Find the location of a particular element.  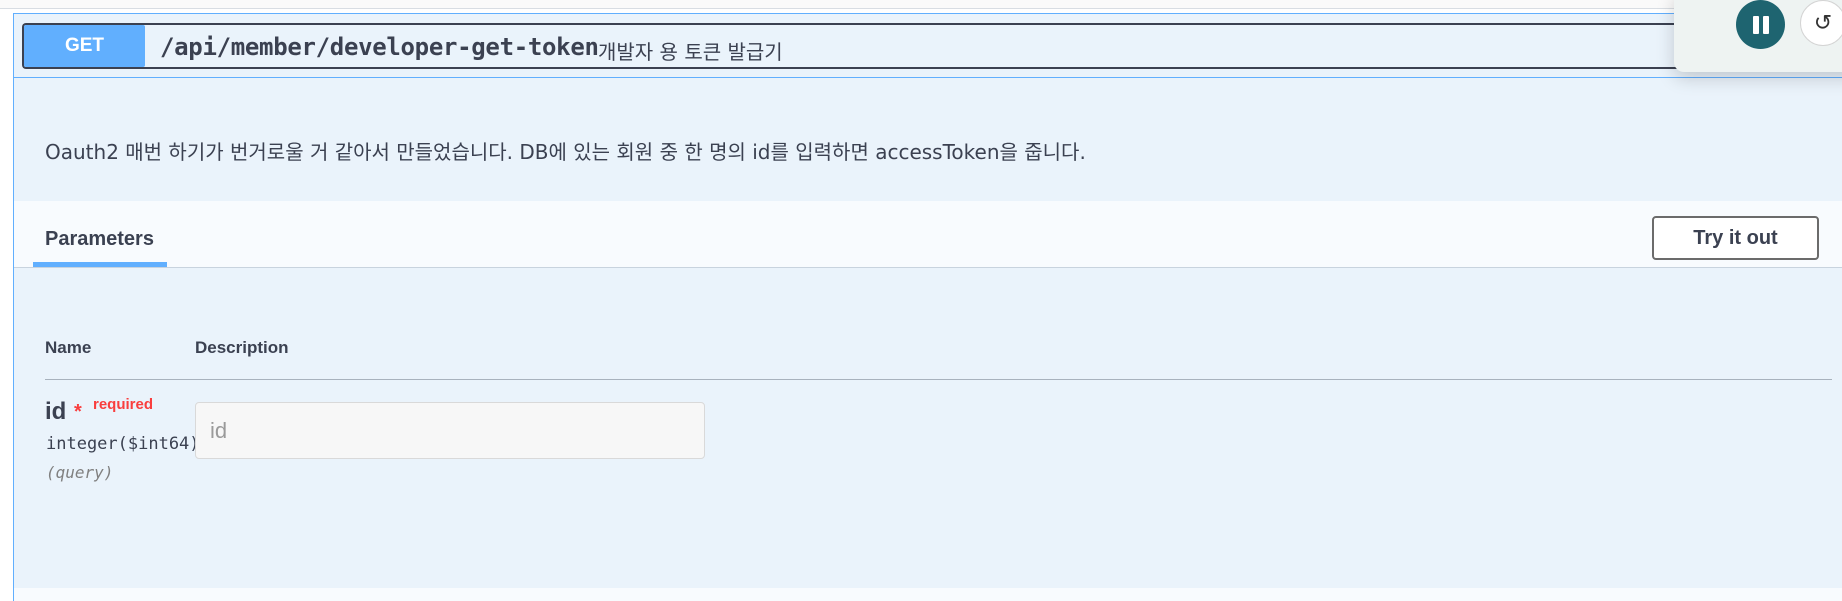

media-player-widget: ↺ is located at coordinates (1758, 36).